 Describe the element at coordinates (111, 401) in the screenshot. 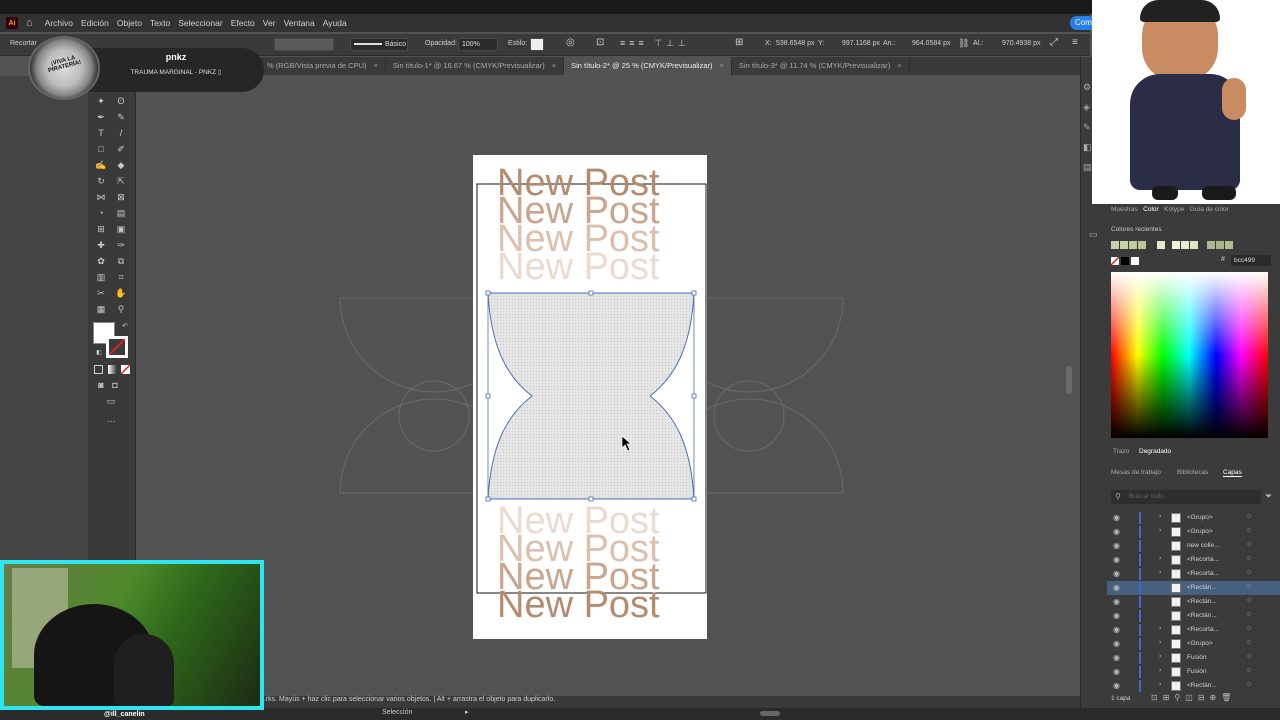

I see `screen-mode-icon: ▭` at that location.